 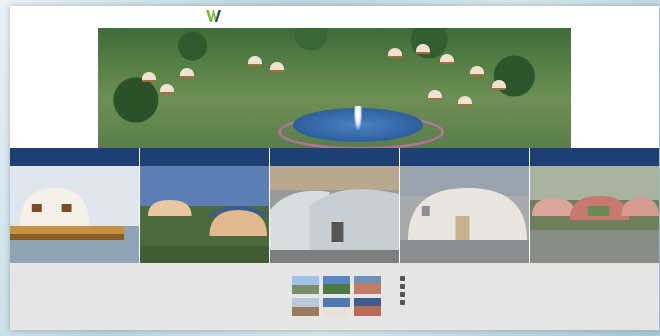 I want to click on resort-domes-photo, so click(x=204, y=214).